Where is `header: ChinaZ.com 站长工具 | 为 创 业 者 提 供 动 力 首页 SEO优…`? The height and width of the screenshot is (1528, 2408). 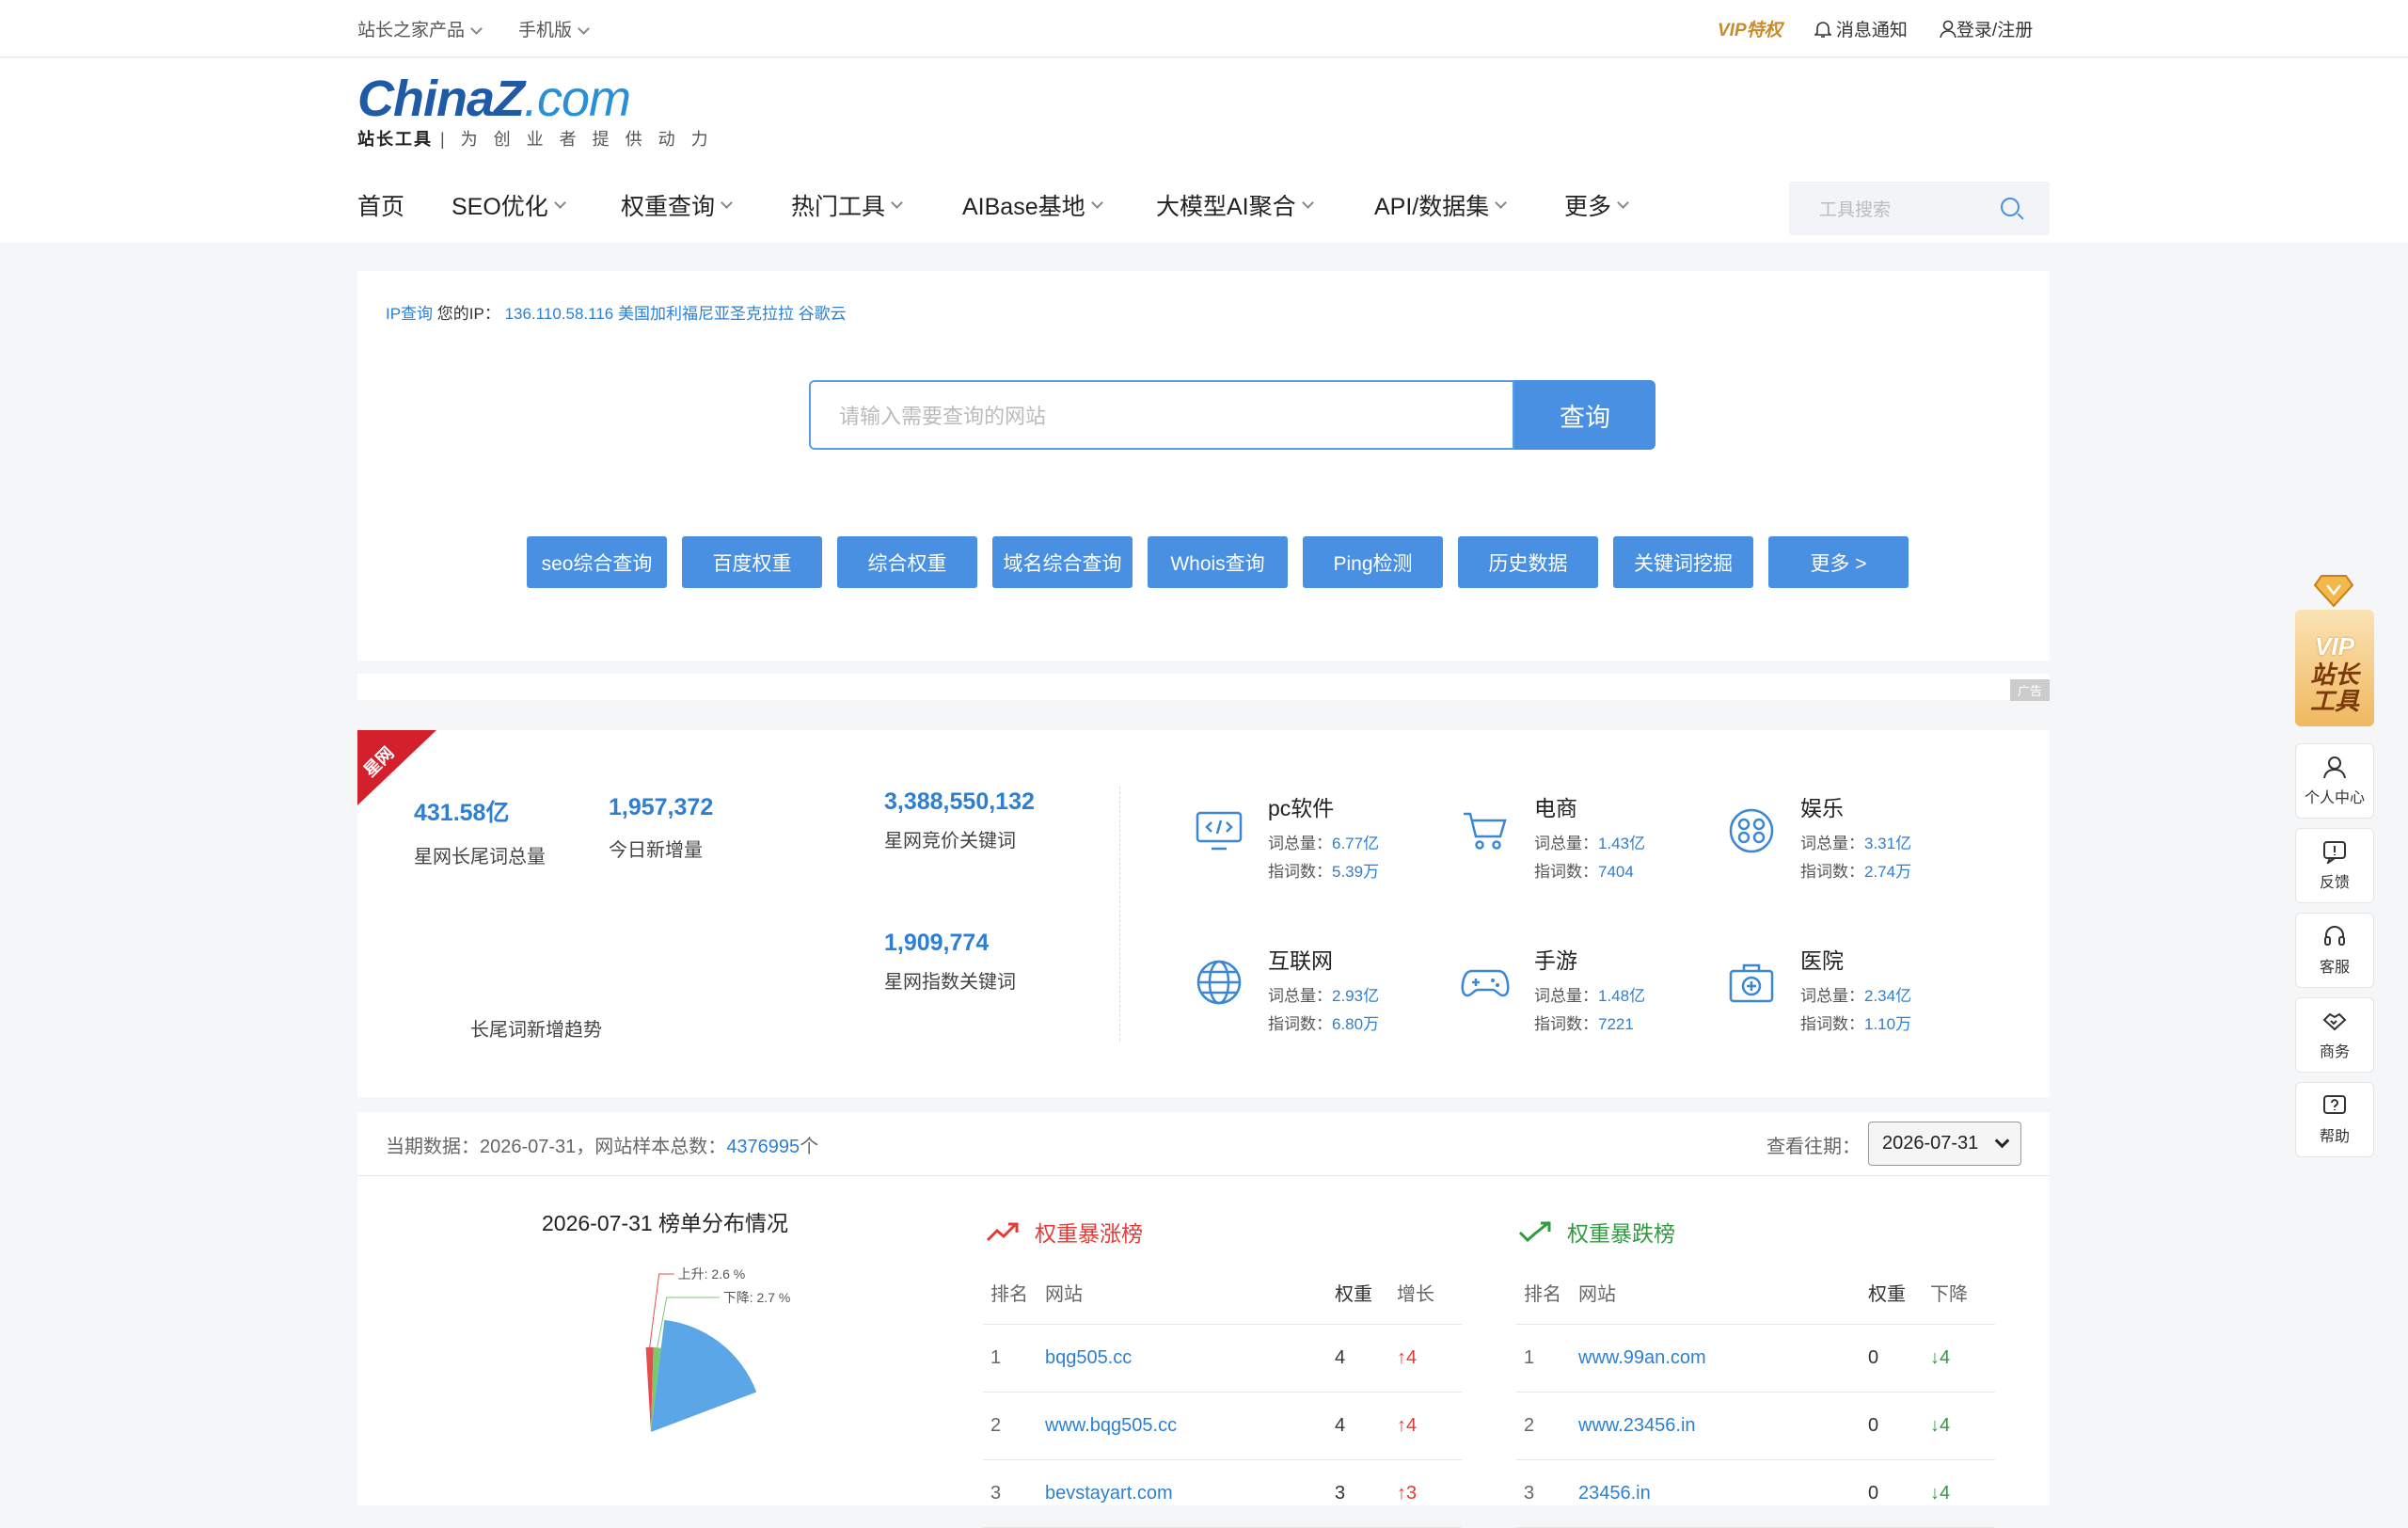 header: ChinaZ.com 站长工具 | 为 创 业 者 提 供 动 力 首页 SEO优… is located at coordinates (1204, 150).